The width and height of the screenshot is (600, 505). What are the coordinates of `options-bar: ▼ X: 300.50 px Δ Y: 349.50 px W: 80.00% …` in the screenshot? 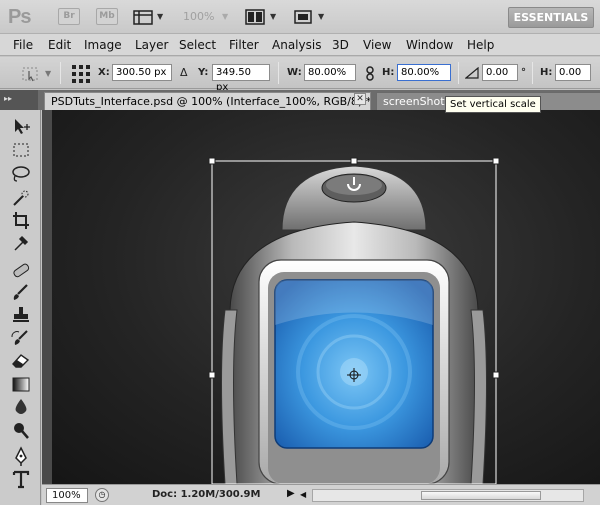 It's located at (300, 75).